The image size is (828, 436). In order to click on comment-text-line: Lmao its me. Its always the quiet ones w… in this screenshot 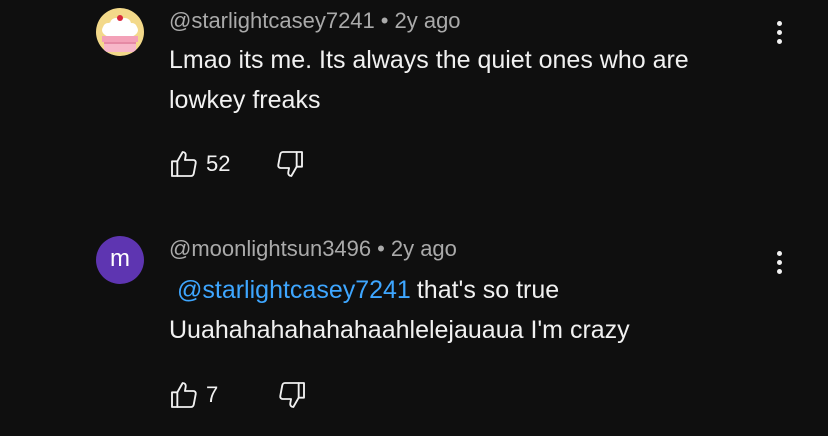, I will do `click(429, 60)`.